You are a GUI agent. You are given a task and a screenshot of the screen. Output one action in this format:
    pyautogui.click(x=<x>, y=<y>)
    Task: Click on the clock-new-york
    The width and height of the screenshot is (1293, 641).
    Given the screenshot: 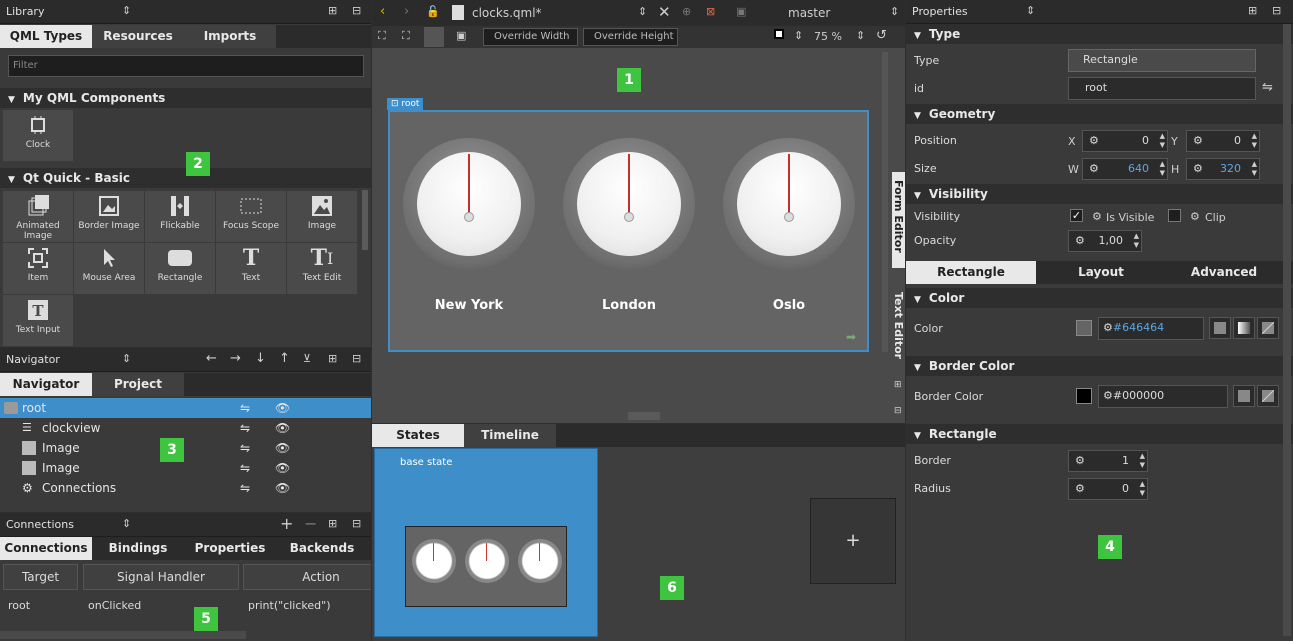 What is the action you would take?
    pyautogui.click(x=469, y=204)
    